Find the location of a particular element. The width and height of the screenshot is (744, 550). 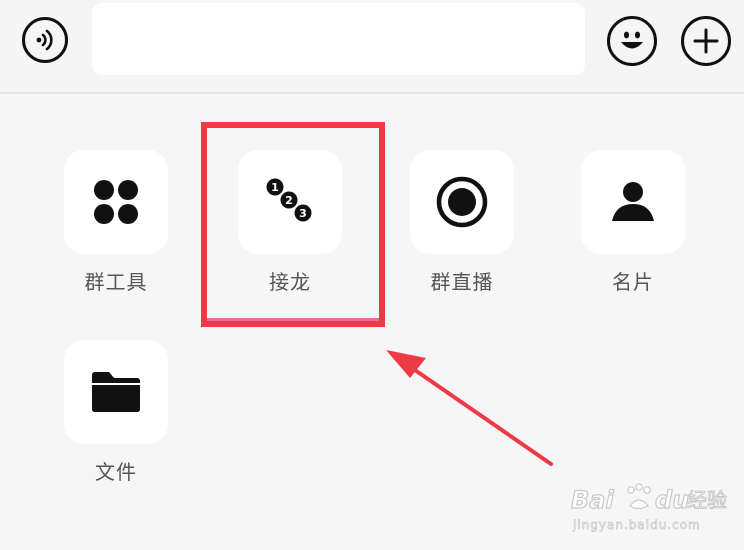

panel-item-group-live: 群直播 is located at coordinates (462, 222).